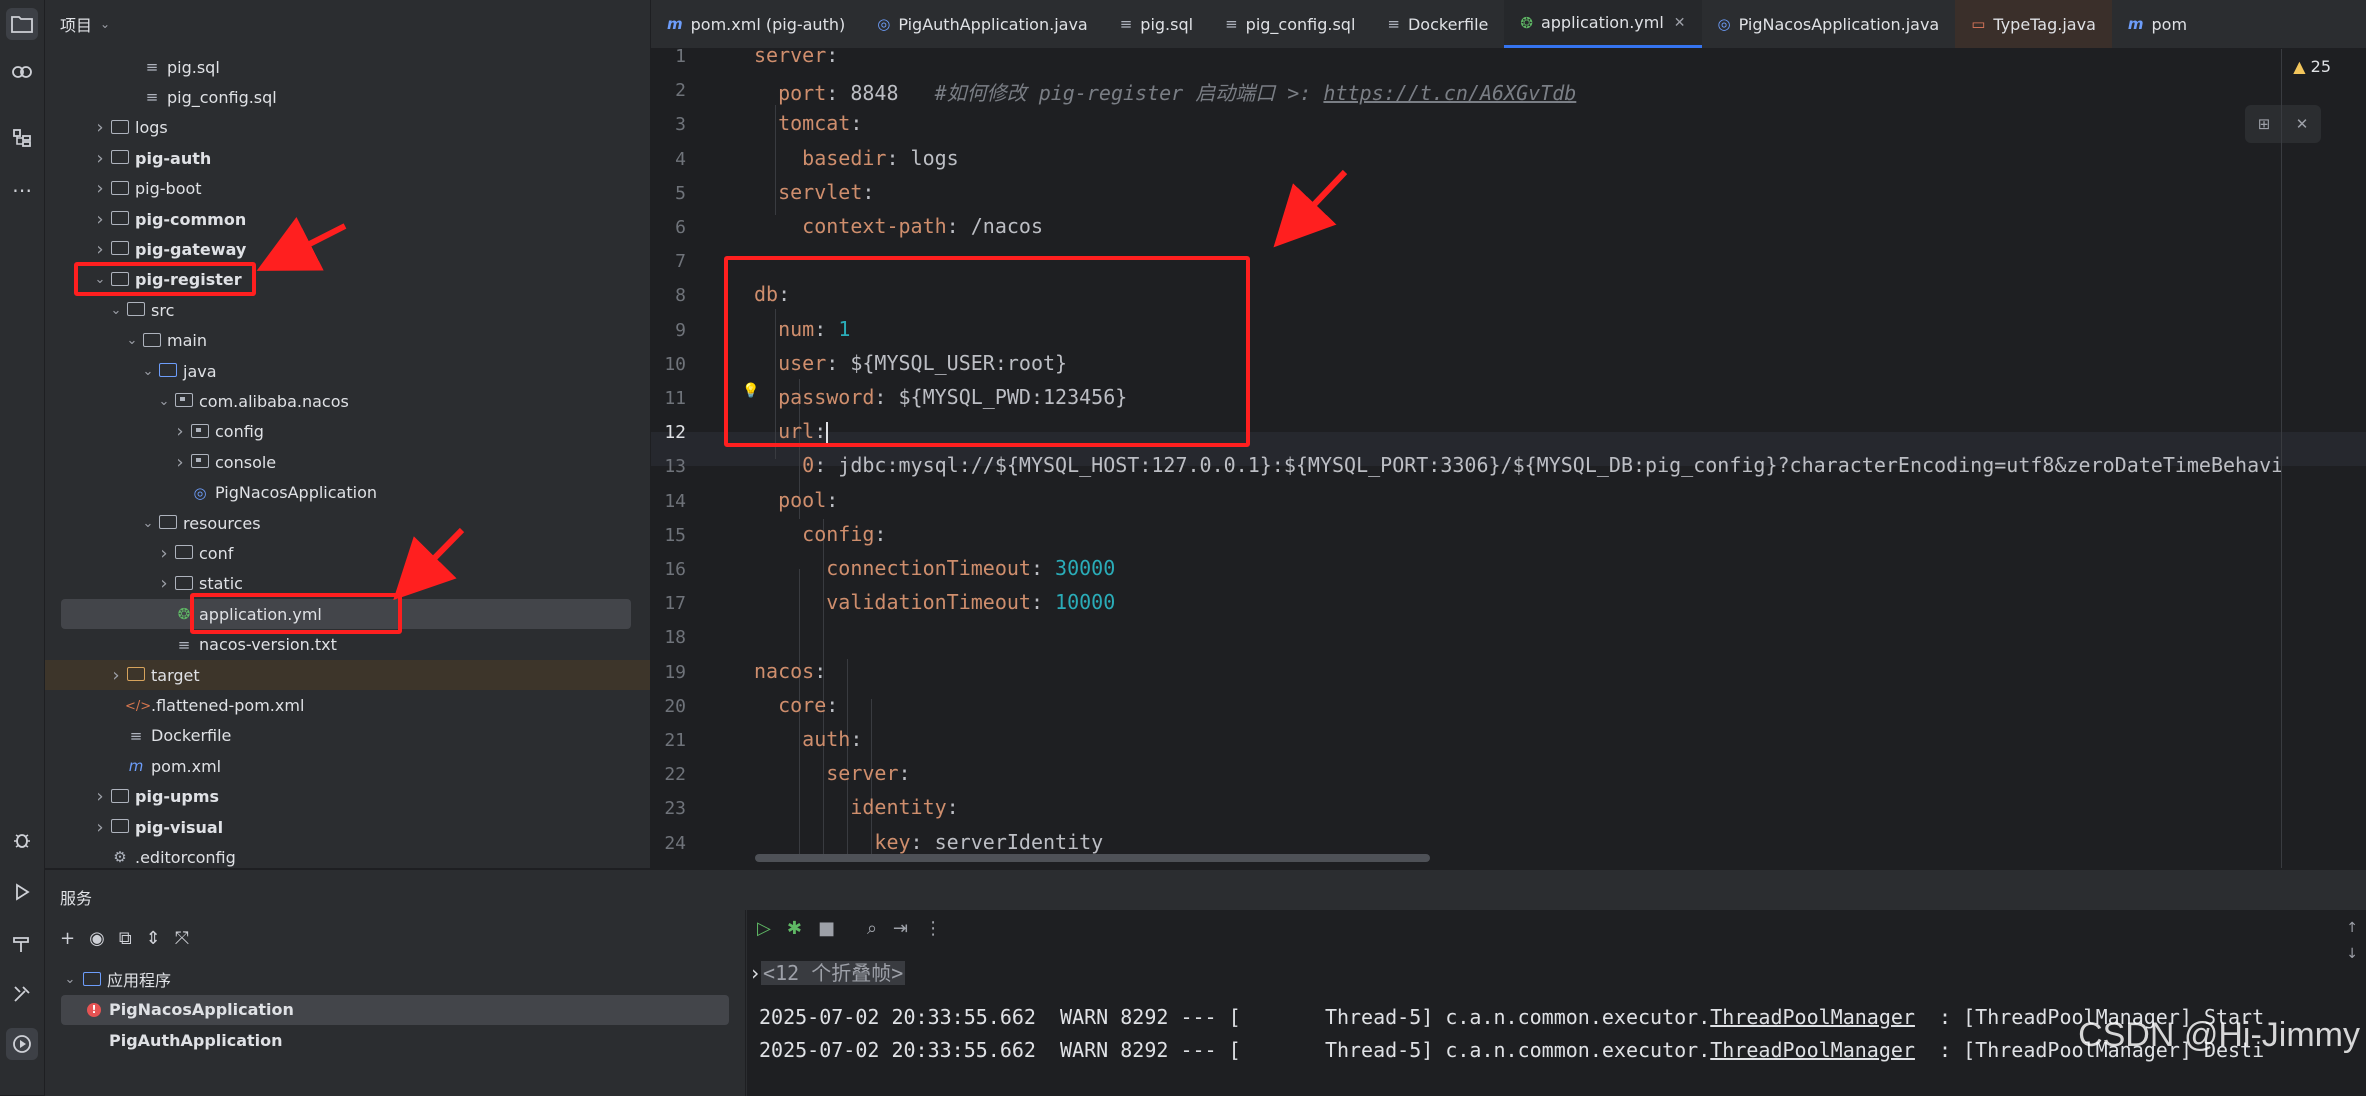 This screenshot has height=1096, width=2366. What do you see at coordinates (155, 797) in the screenshot?
I see `tree-item: › pig-upms` at bounding box center [155, 797].